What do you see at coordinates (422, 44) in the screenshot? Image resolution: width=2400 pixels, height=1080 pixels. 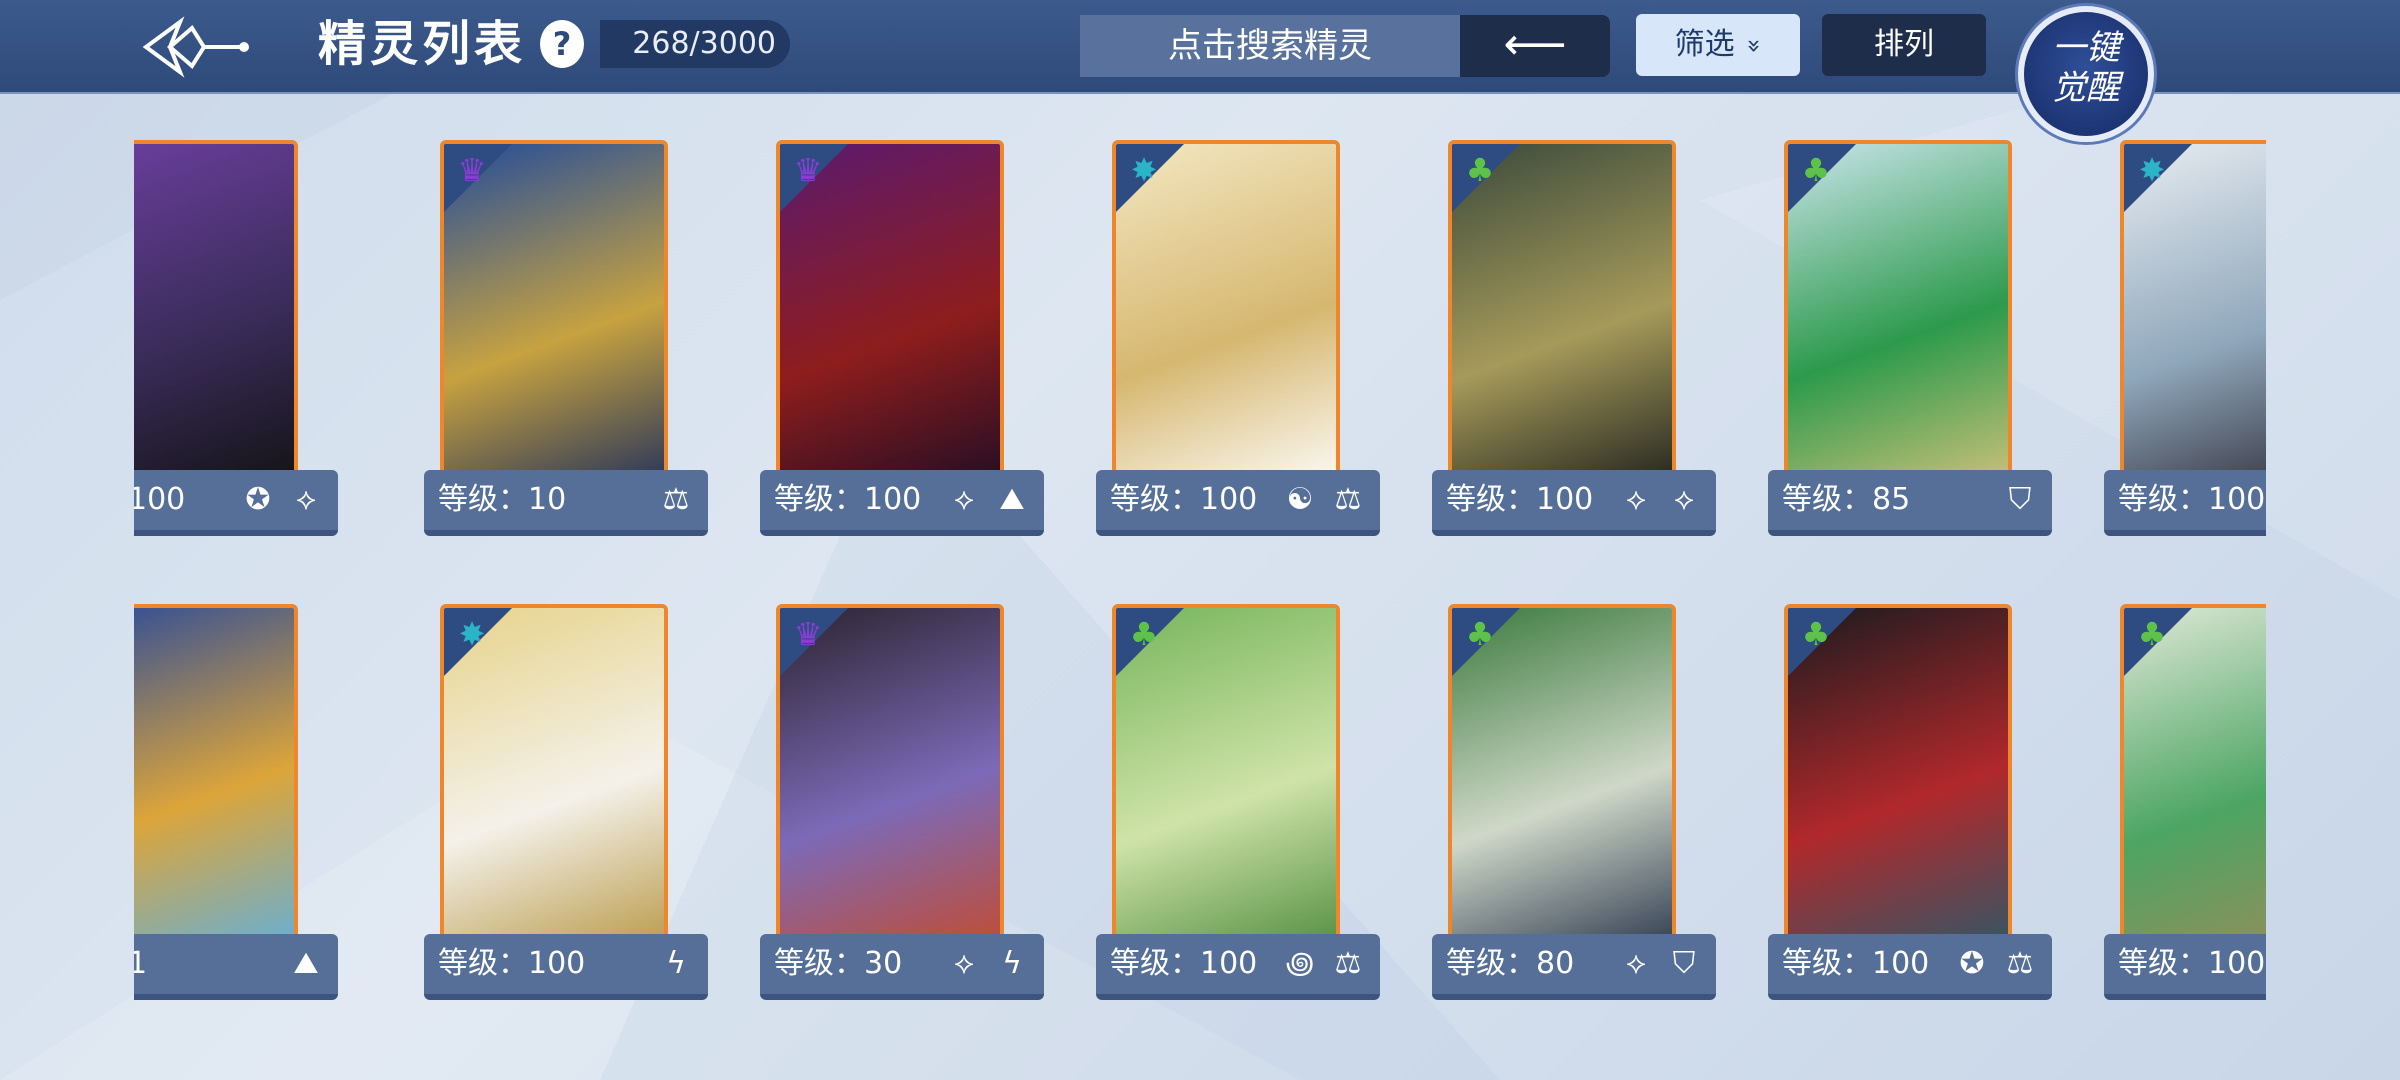 I see `page-title: 精灵列表` at bounding box center [422, 44].